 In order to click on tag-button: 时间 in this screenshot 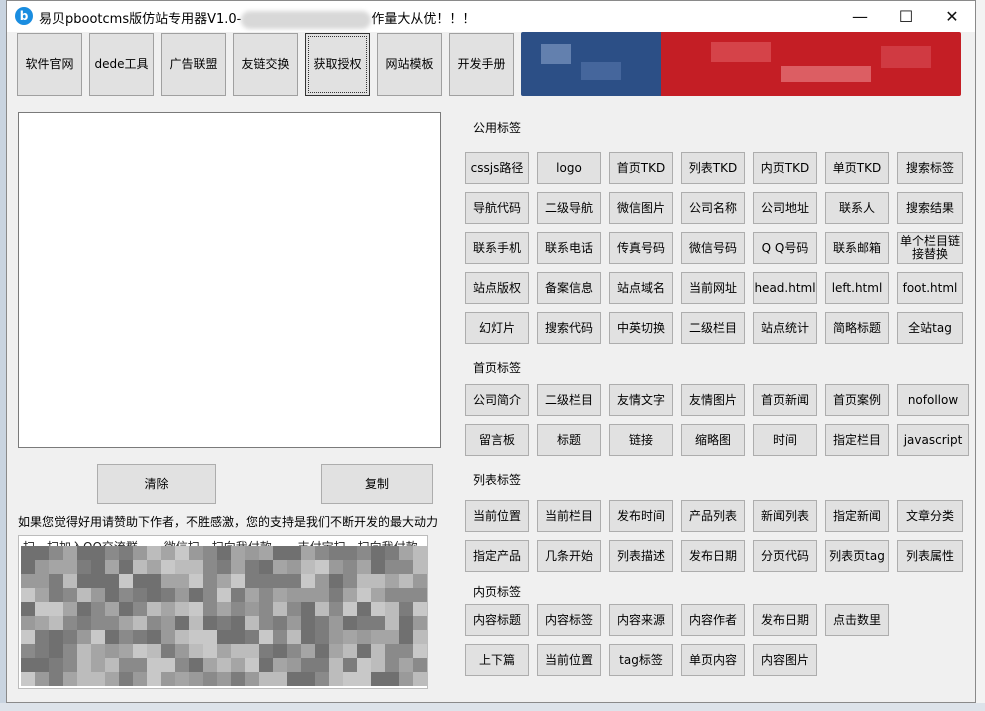, I will do `click(785, 440)`.